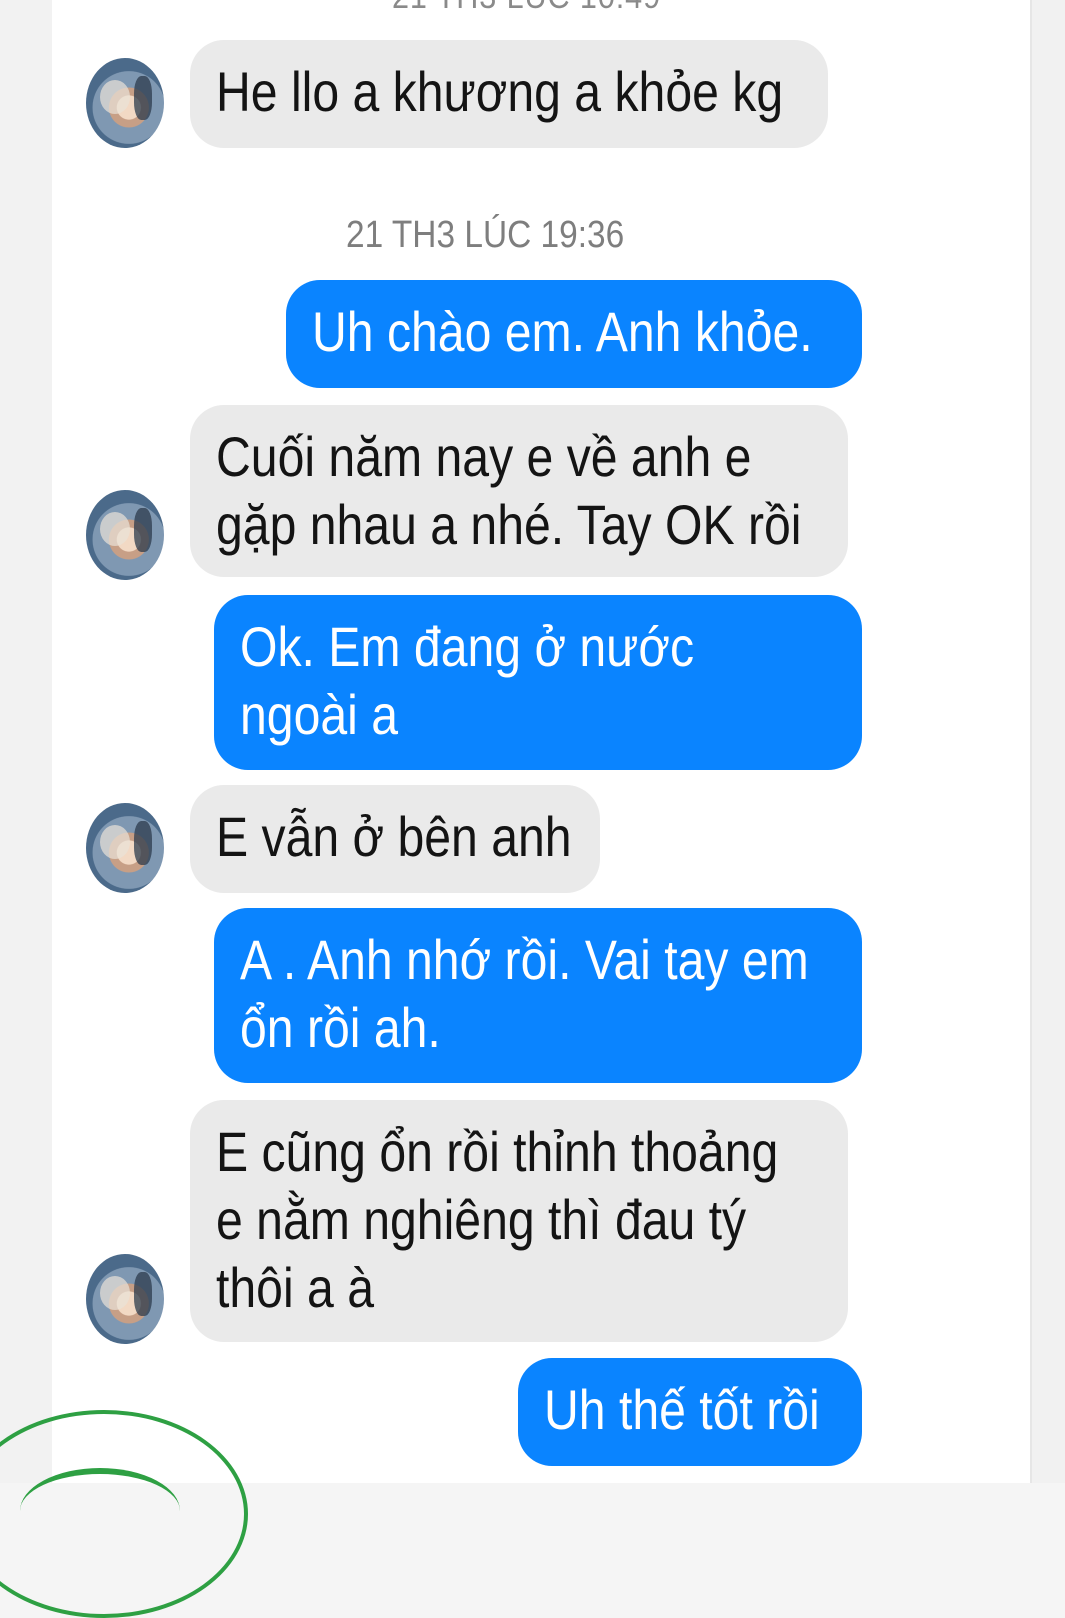  Describe the element at coordinates (509, 524) in the screenshot. I see `message-text-line: gặp nhau a nhé. Tay OK rồi` at that location.